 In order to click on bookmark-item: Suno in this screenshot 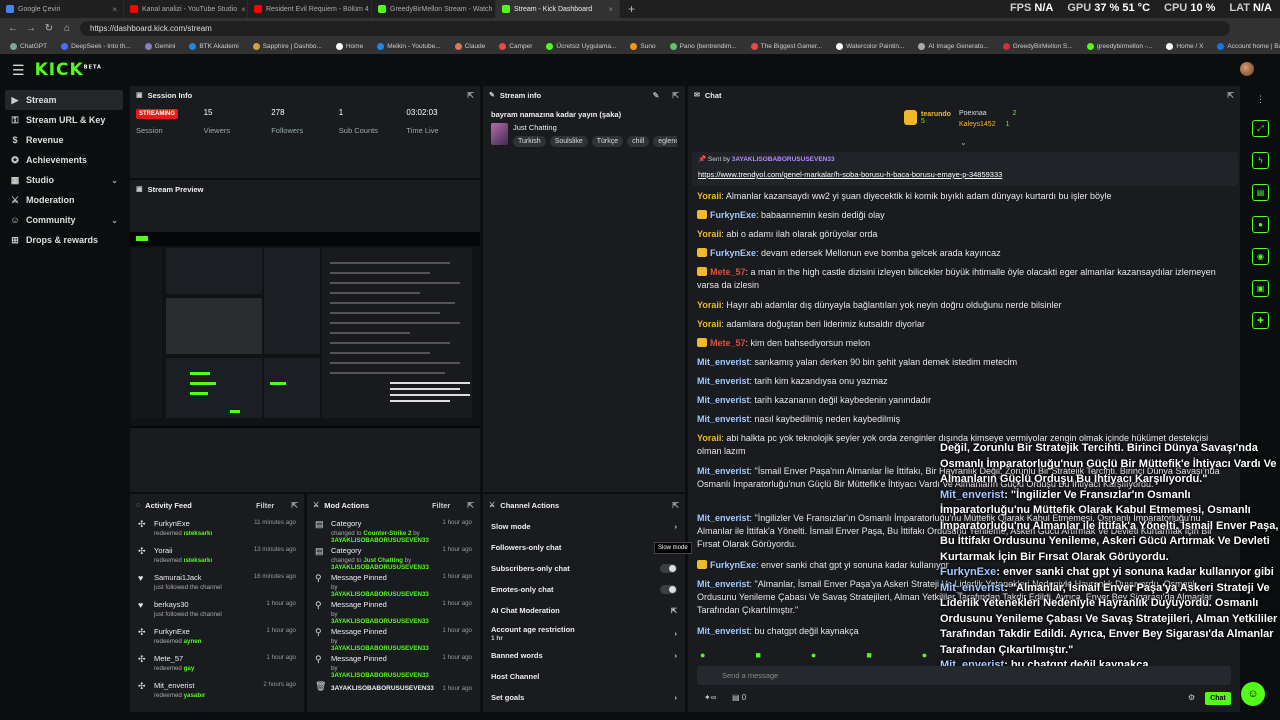, I will do `click(643, 46)`.